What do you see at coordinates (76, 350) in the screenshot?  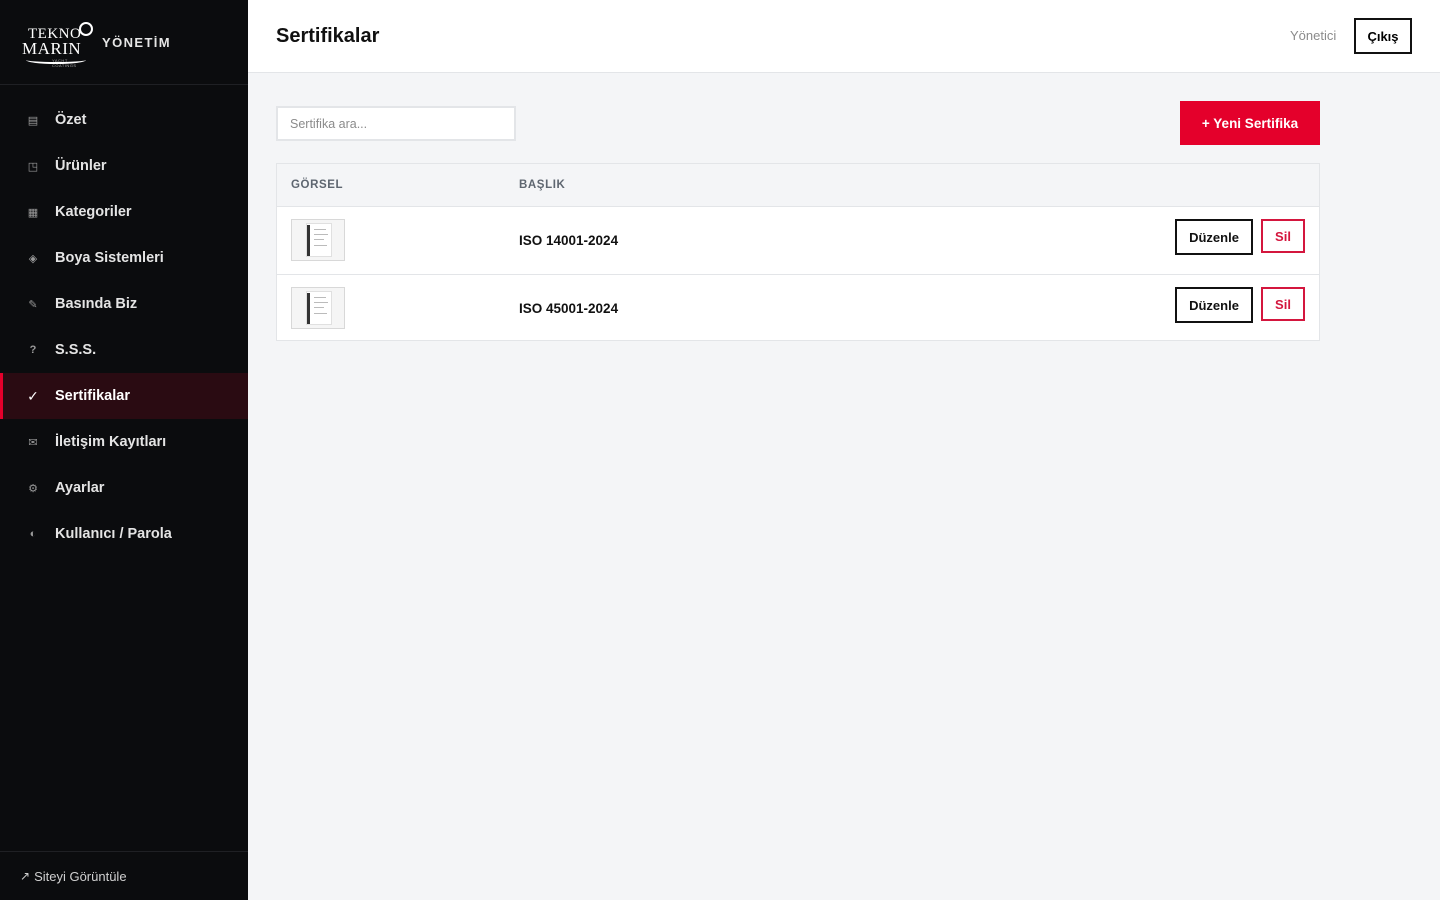 I see `sidebar-item-label: S.S.S.` at bounding box center [76, 350].